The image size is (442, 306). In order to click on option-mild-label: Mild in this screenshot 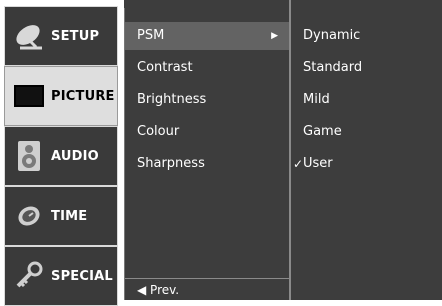, I will do `click(316, 99)`.